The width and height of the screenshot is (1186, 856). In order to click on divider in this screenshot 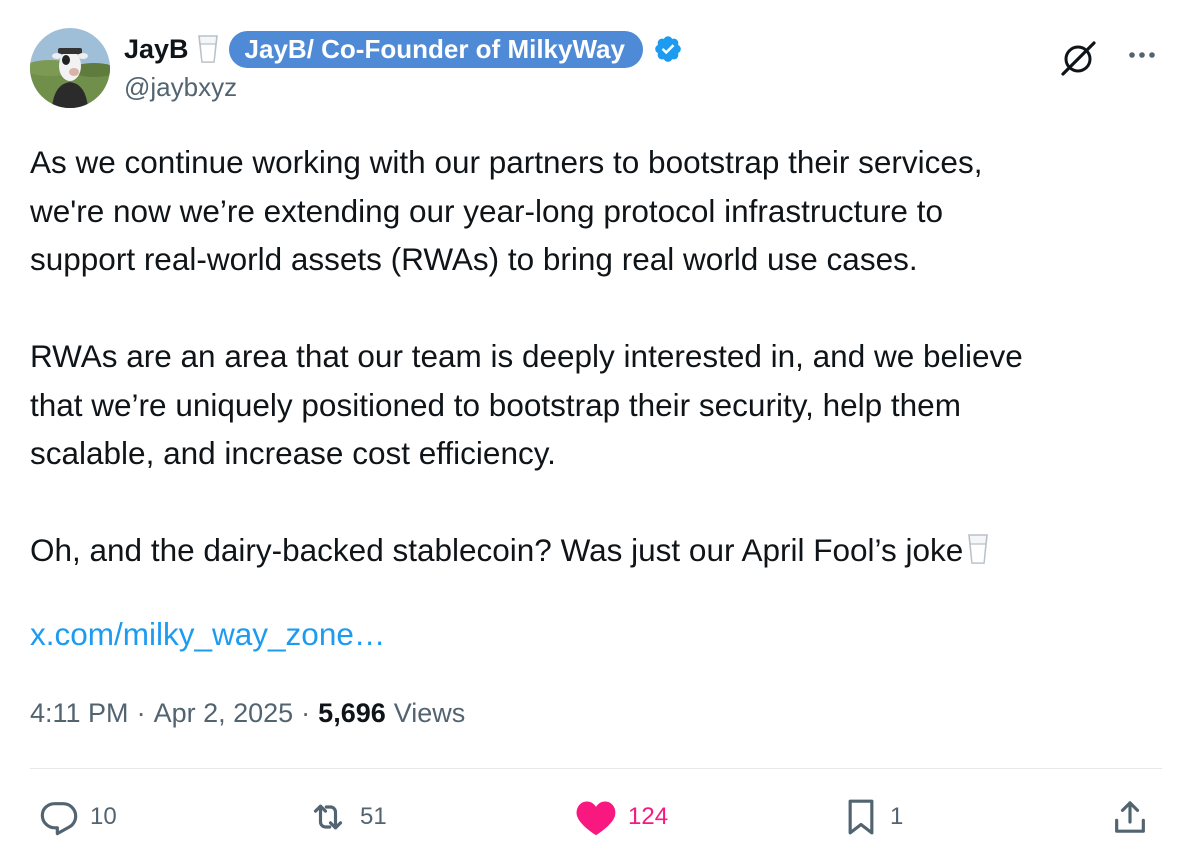, I will do `click(596, 768)`.